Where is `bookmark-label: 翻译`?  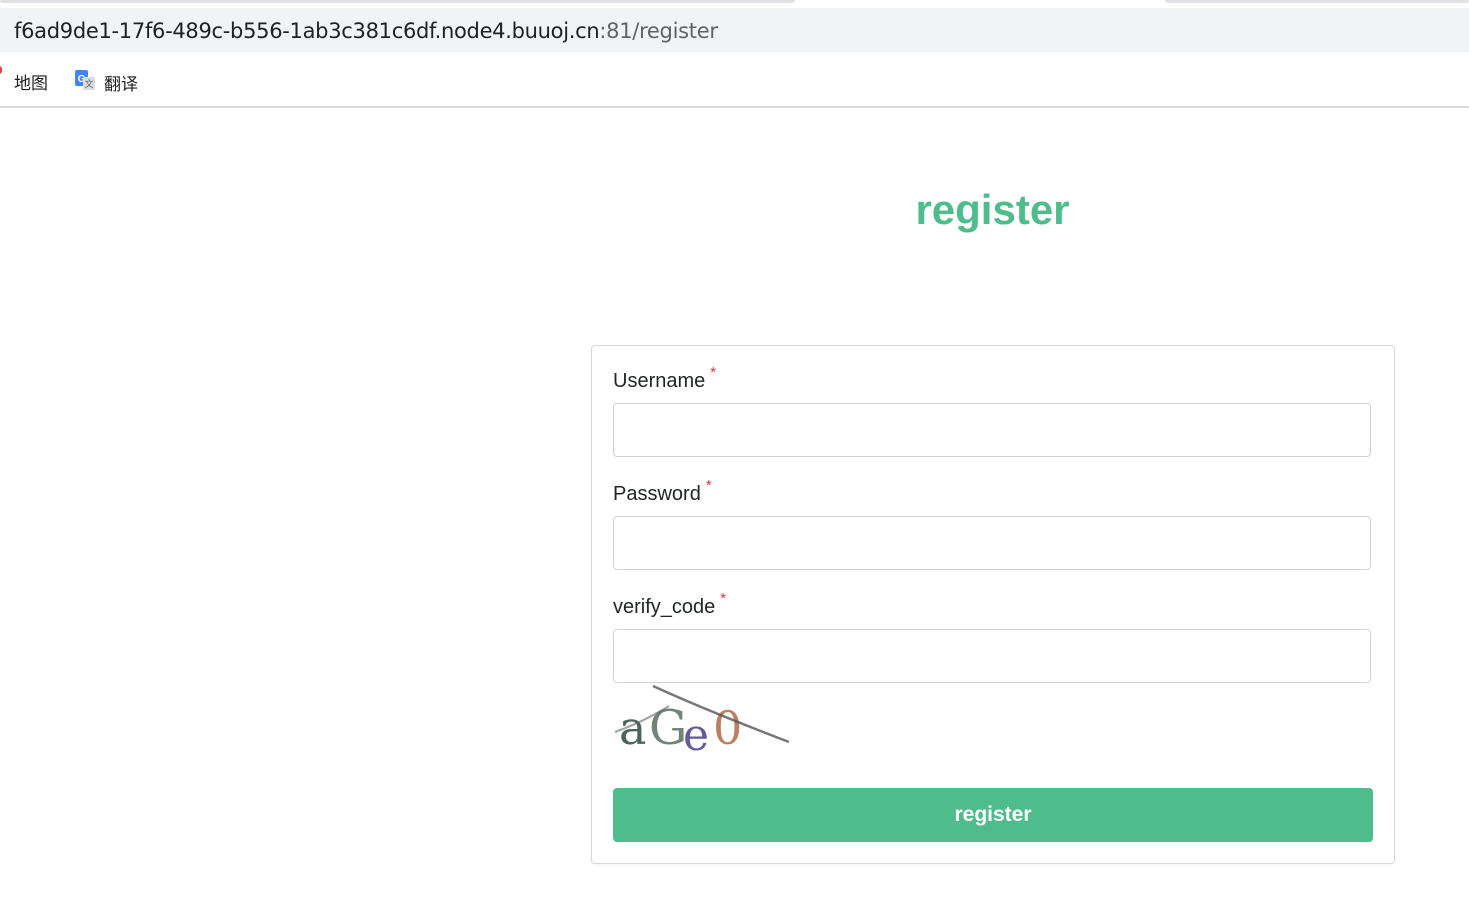
bookmark-label: 翻译 is located at coordinates (121, 85).